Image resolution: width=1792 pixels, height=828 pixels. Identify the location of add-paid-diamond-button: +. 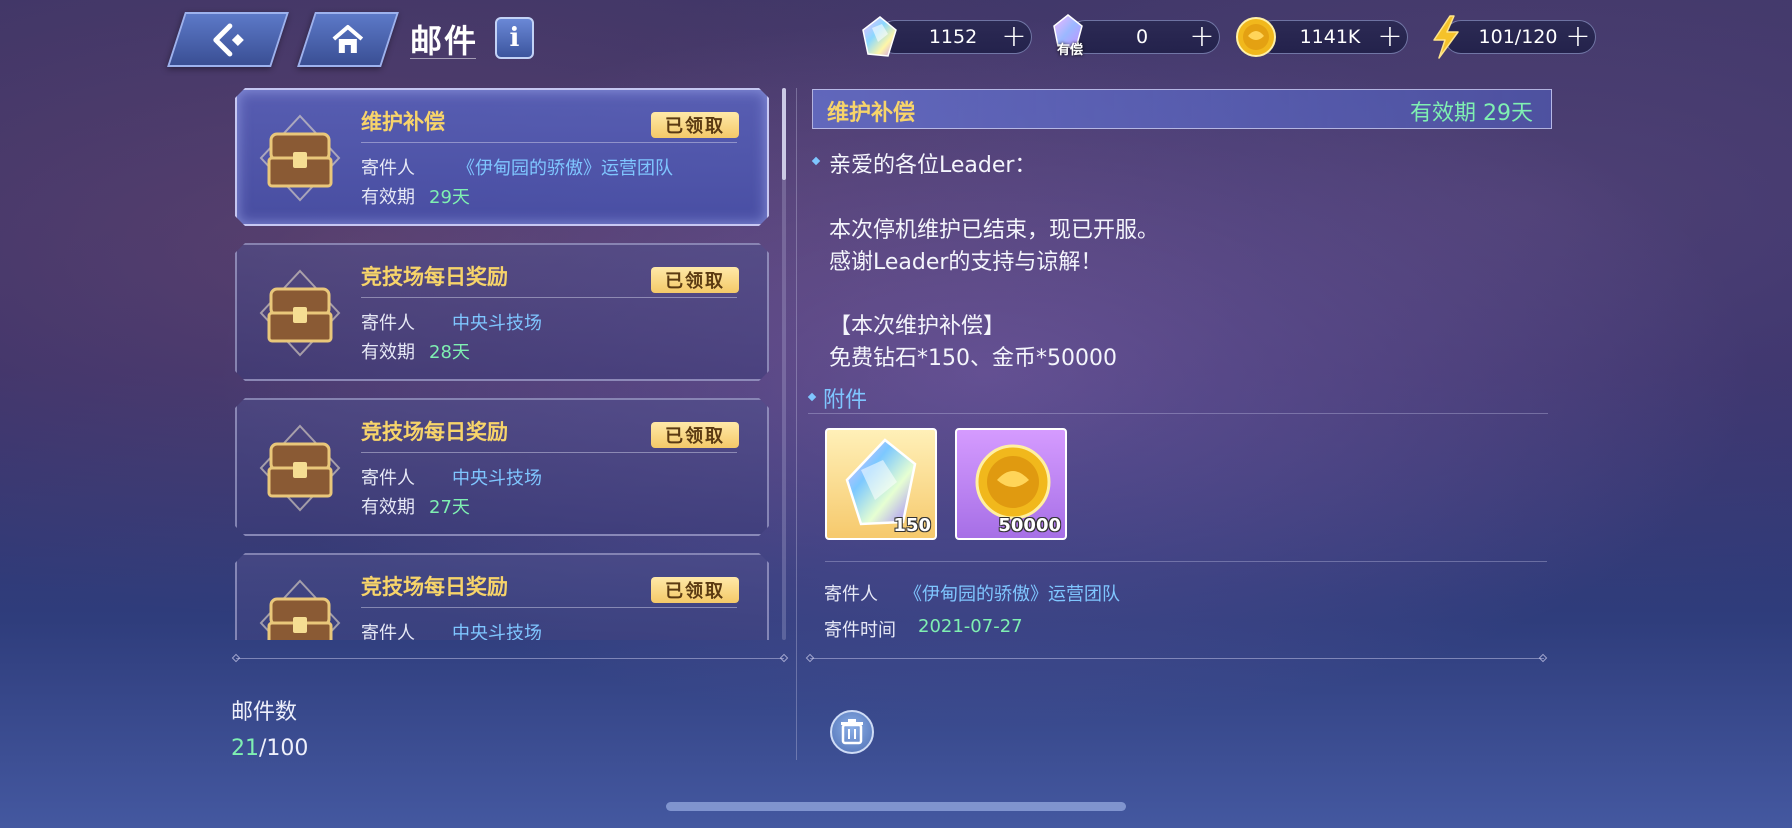
(1202, 37).